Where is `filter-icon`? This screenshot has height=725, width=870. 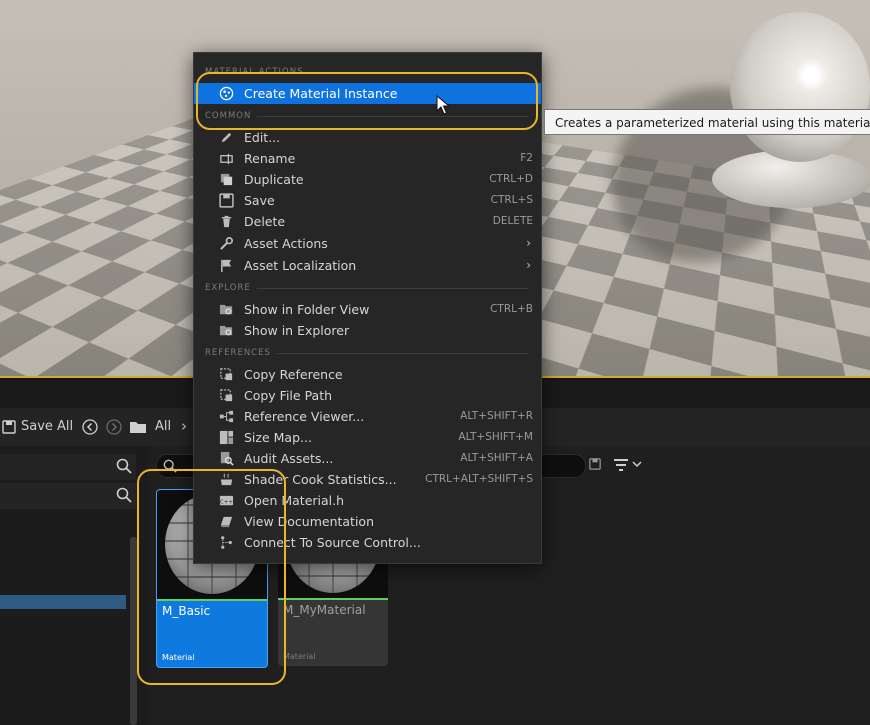
filter-icon is located at coordinates (628, 465).